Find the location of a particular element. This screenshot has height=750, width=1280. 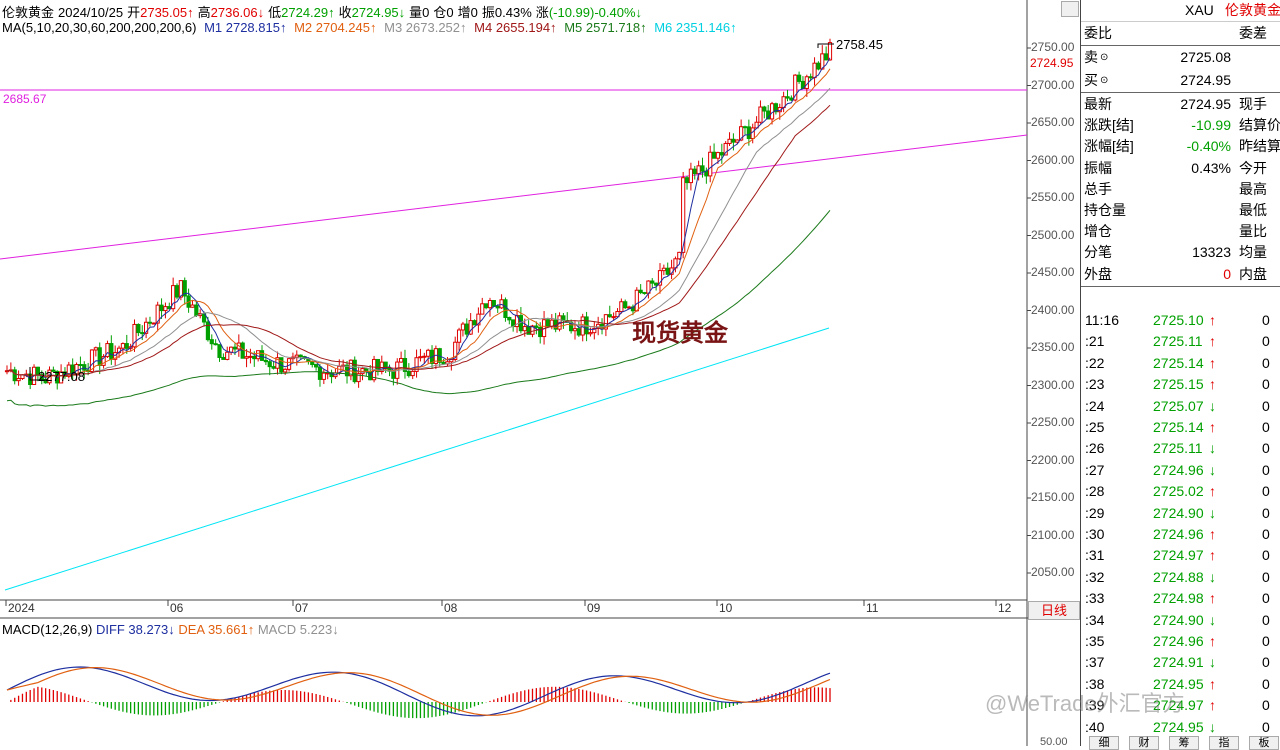

open-interest-value: 0 is located at coordinates (450, 12).